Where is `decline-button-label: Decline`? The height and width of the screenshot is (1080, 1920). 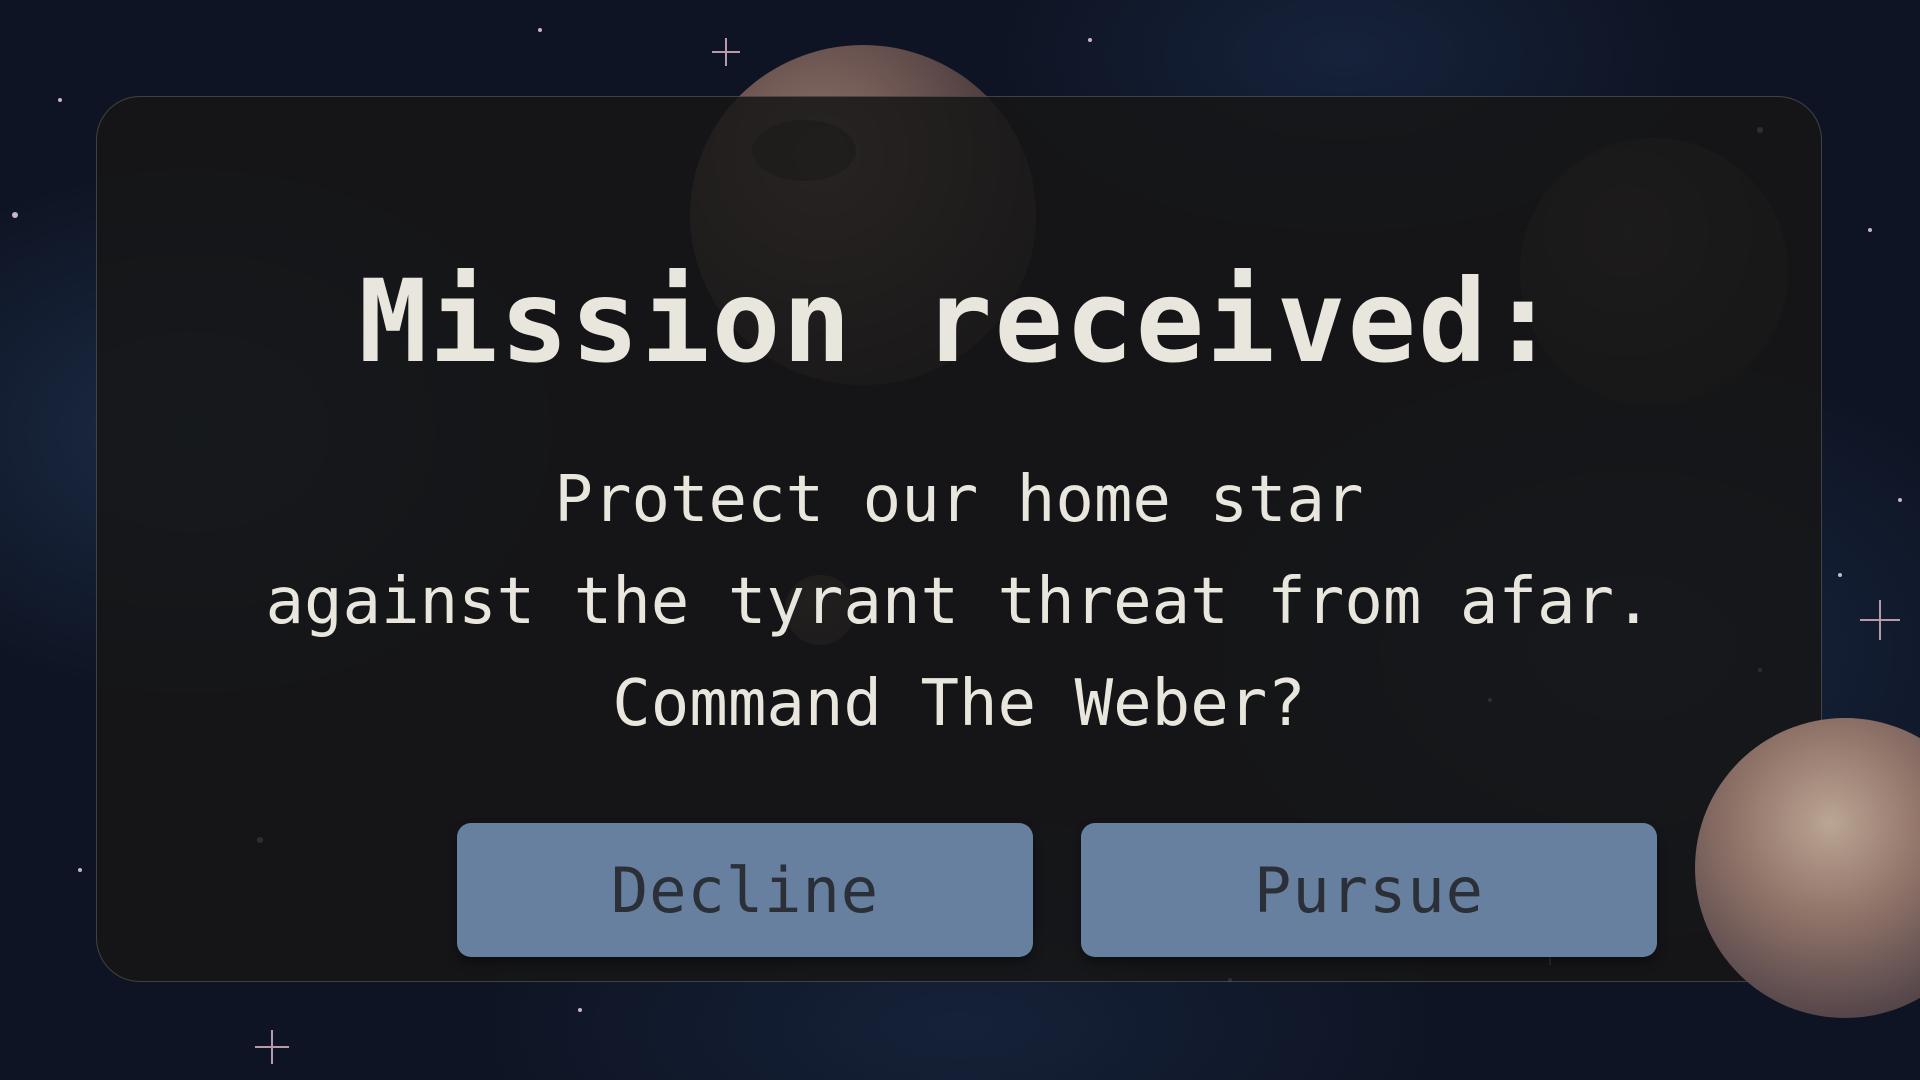
decline-button-label: Decline is located at coordinates (745, 890).